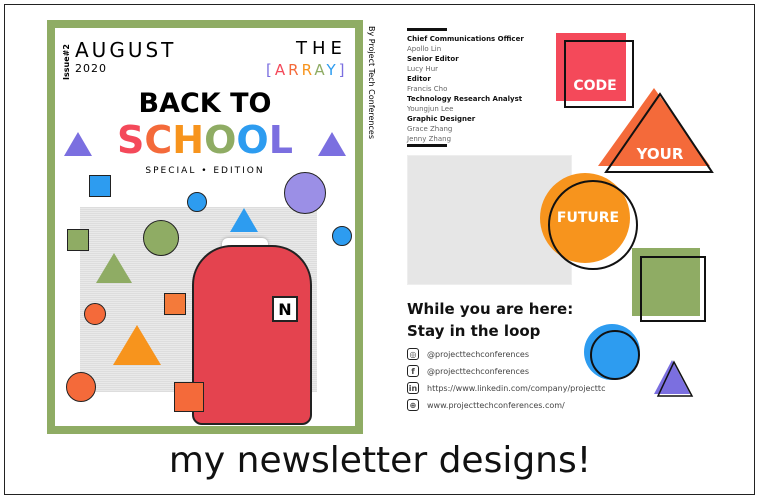 This screenshot has width=760, height=500. What do you see at coordinates (158, 140) in the screenshot?
I see `school-letter: C` at bounding box center [158, 140].